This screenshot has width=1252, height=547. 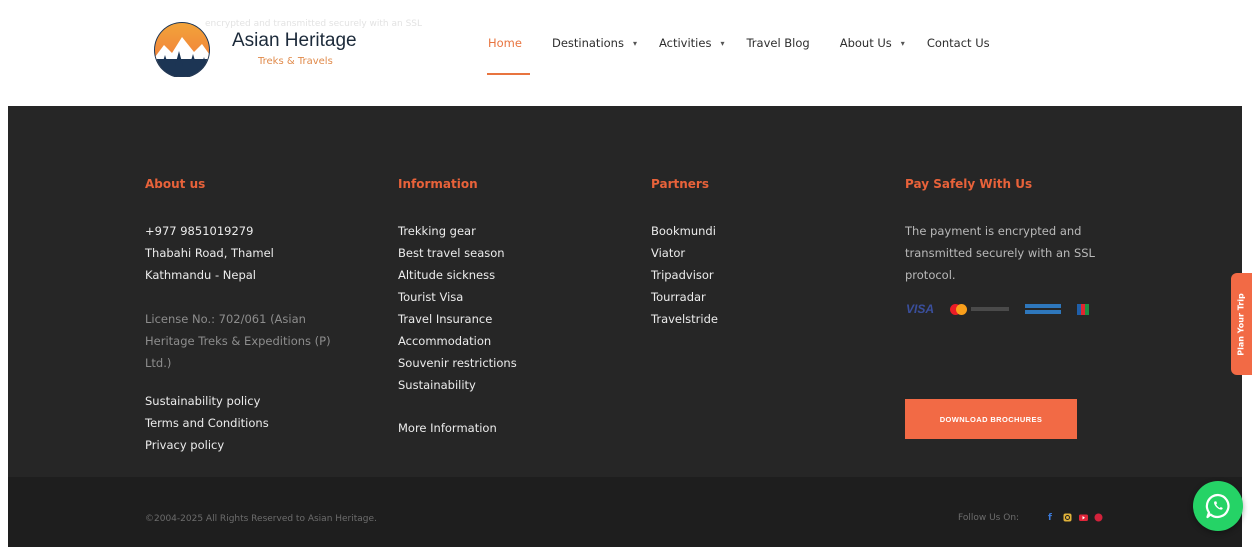 What do you see at coordinates (684, 253) in the screenshot?
I see `partner-link: Viator` at bounding box center [684, 253].